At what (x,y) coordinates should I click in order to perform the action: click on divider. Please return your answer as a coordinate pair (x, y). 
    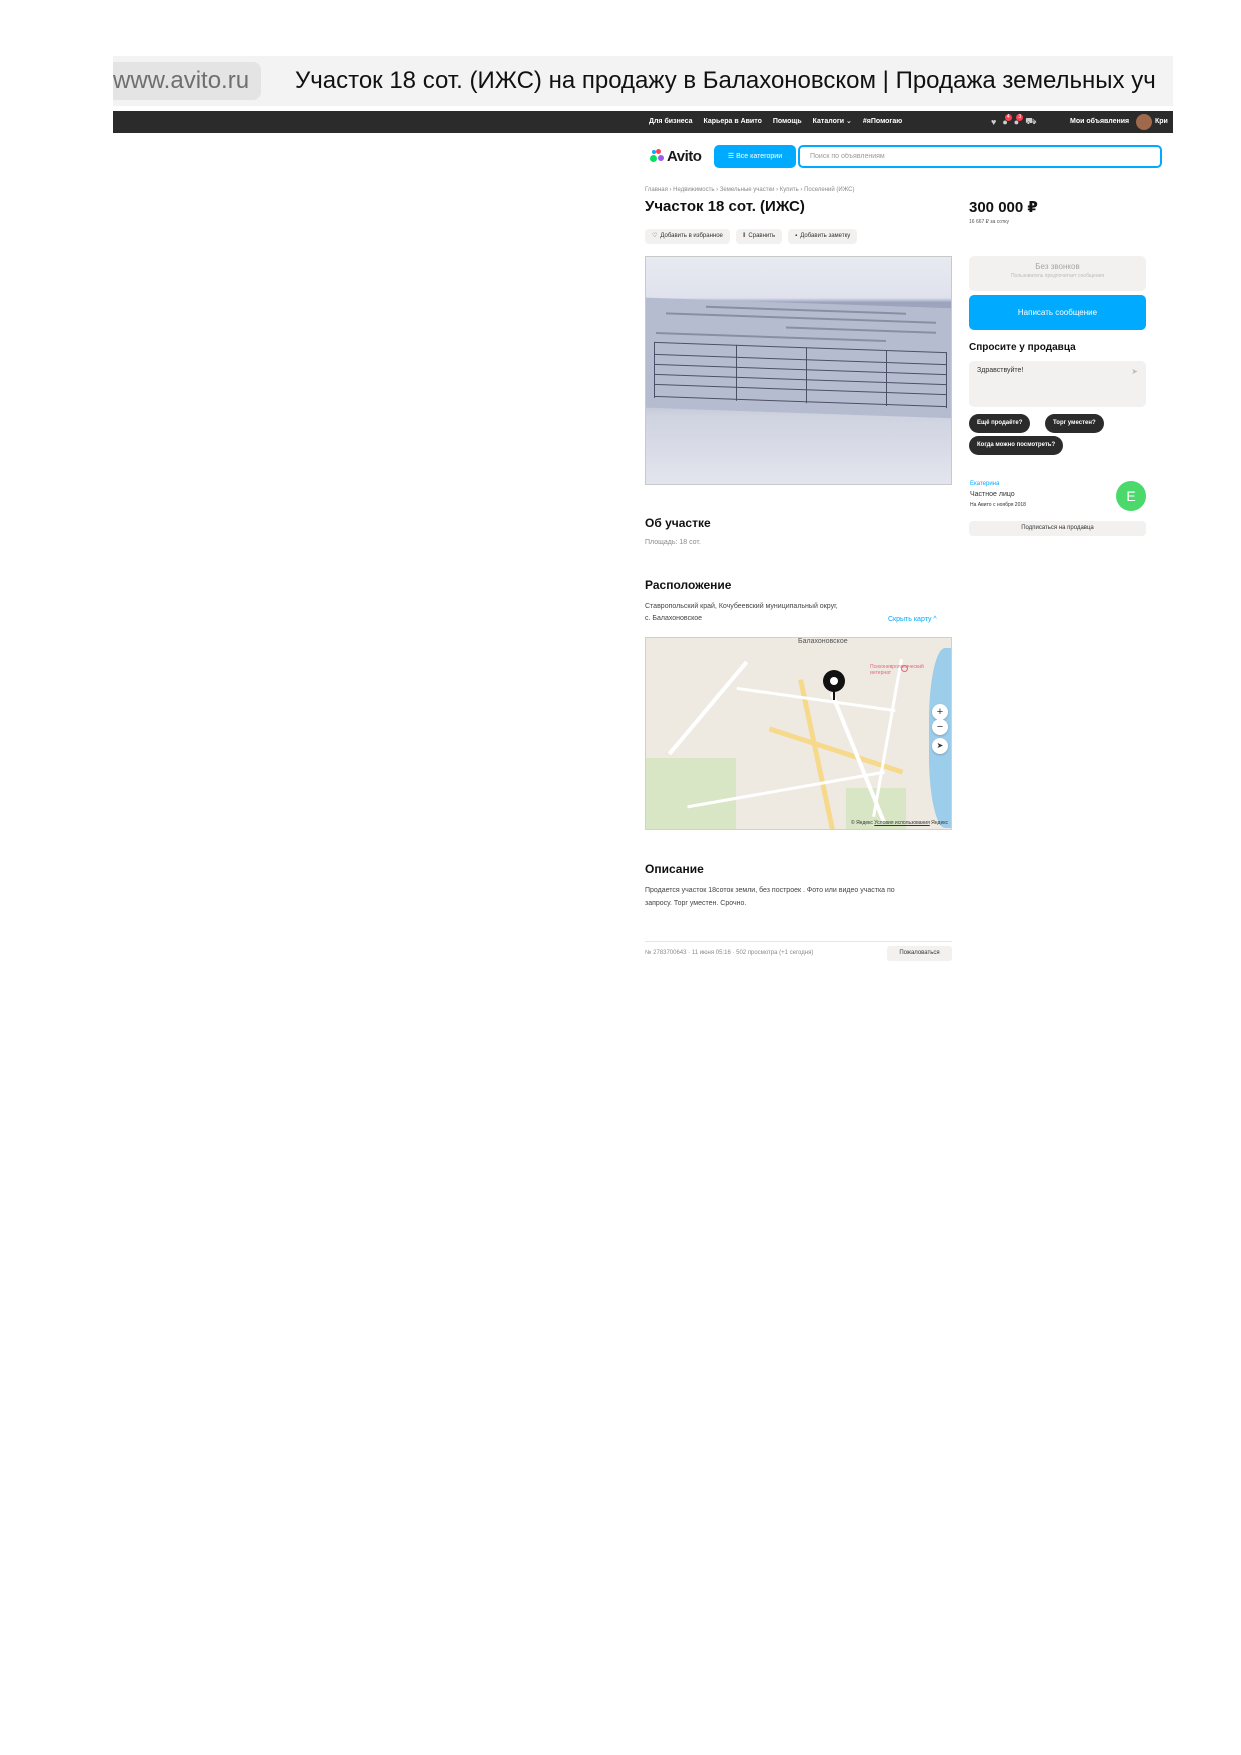
    Looking at the image, I should click on (798, 941).